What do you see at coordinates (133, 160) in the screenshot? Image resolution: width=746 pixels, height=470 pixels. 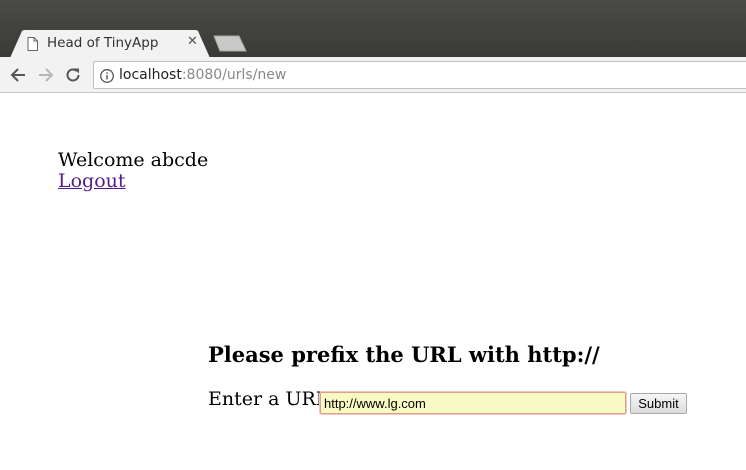 I see `welcome-text: Welcome abcde` at bounding box center [133, 160].